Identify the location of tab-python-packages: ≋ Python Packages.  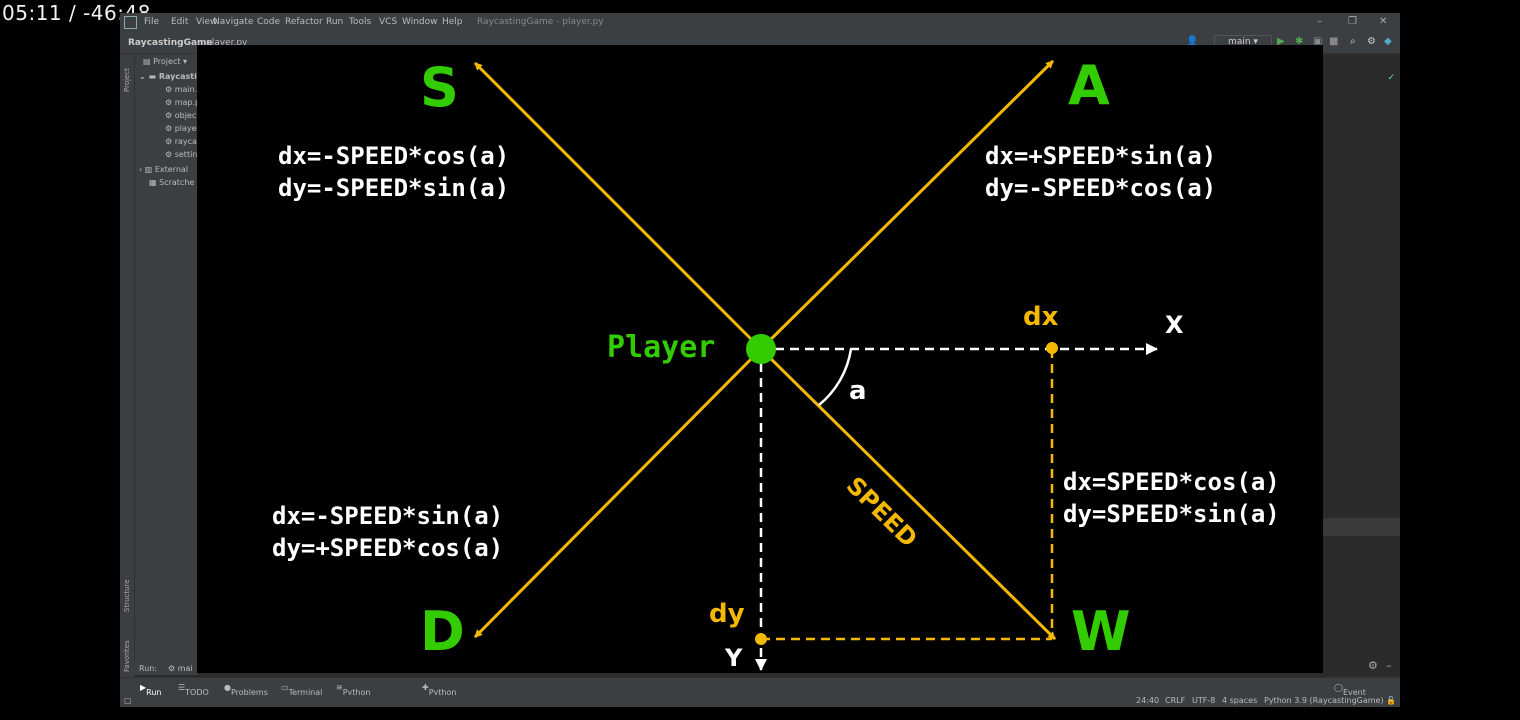
(358, 694).